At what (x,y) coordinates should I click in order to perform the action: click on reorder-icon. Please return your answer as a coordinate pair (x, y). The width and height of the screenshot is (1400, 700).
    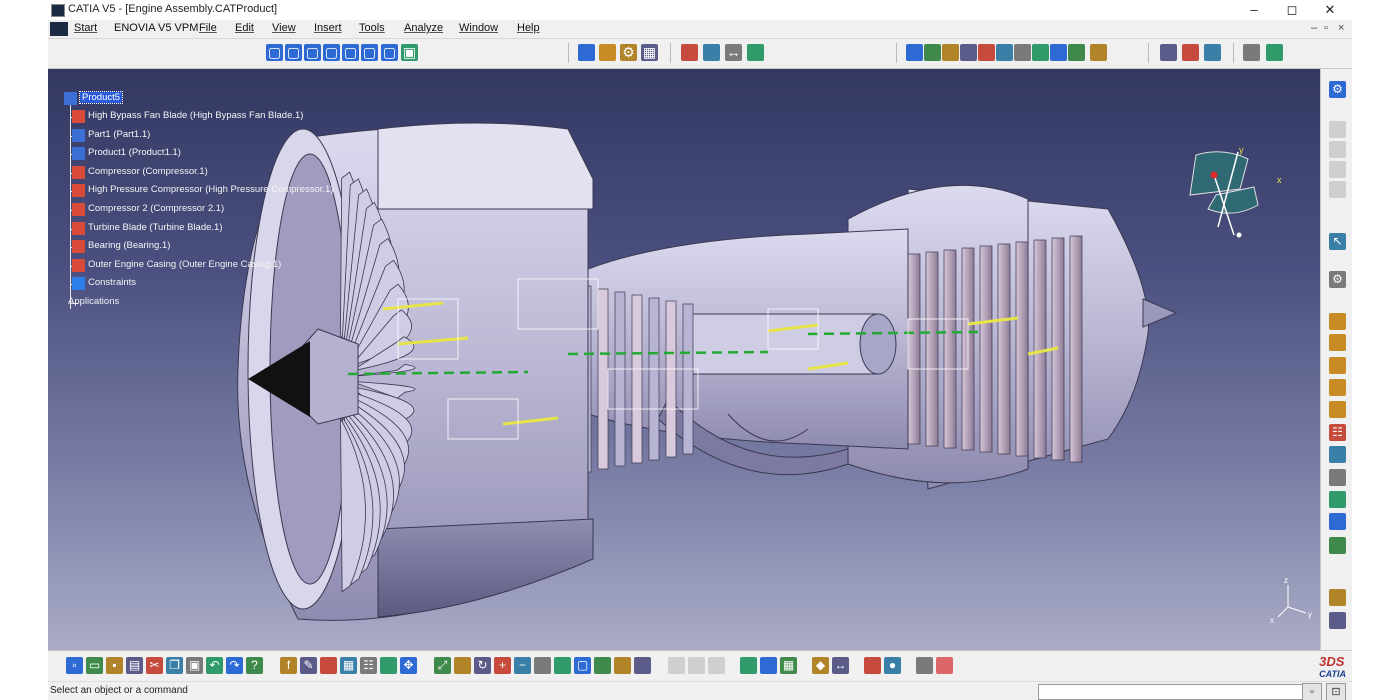
    Looking at the image, I should click on (1337, 454).